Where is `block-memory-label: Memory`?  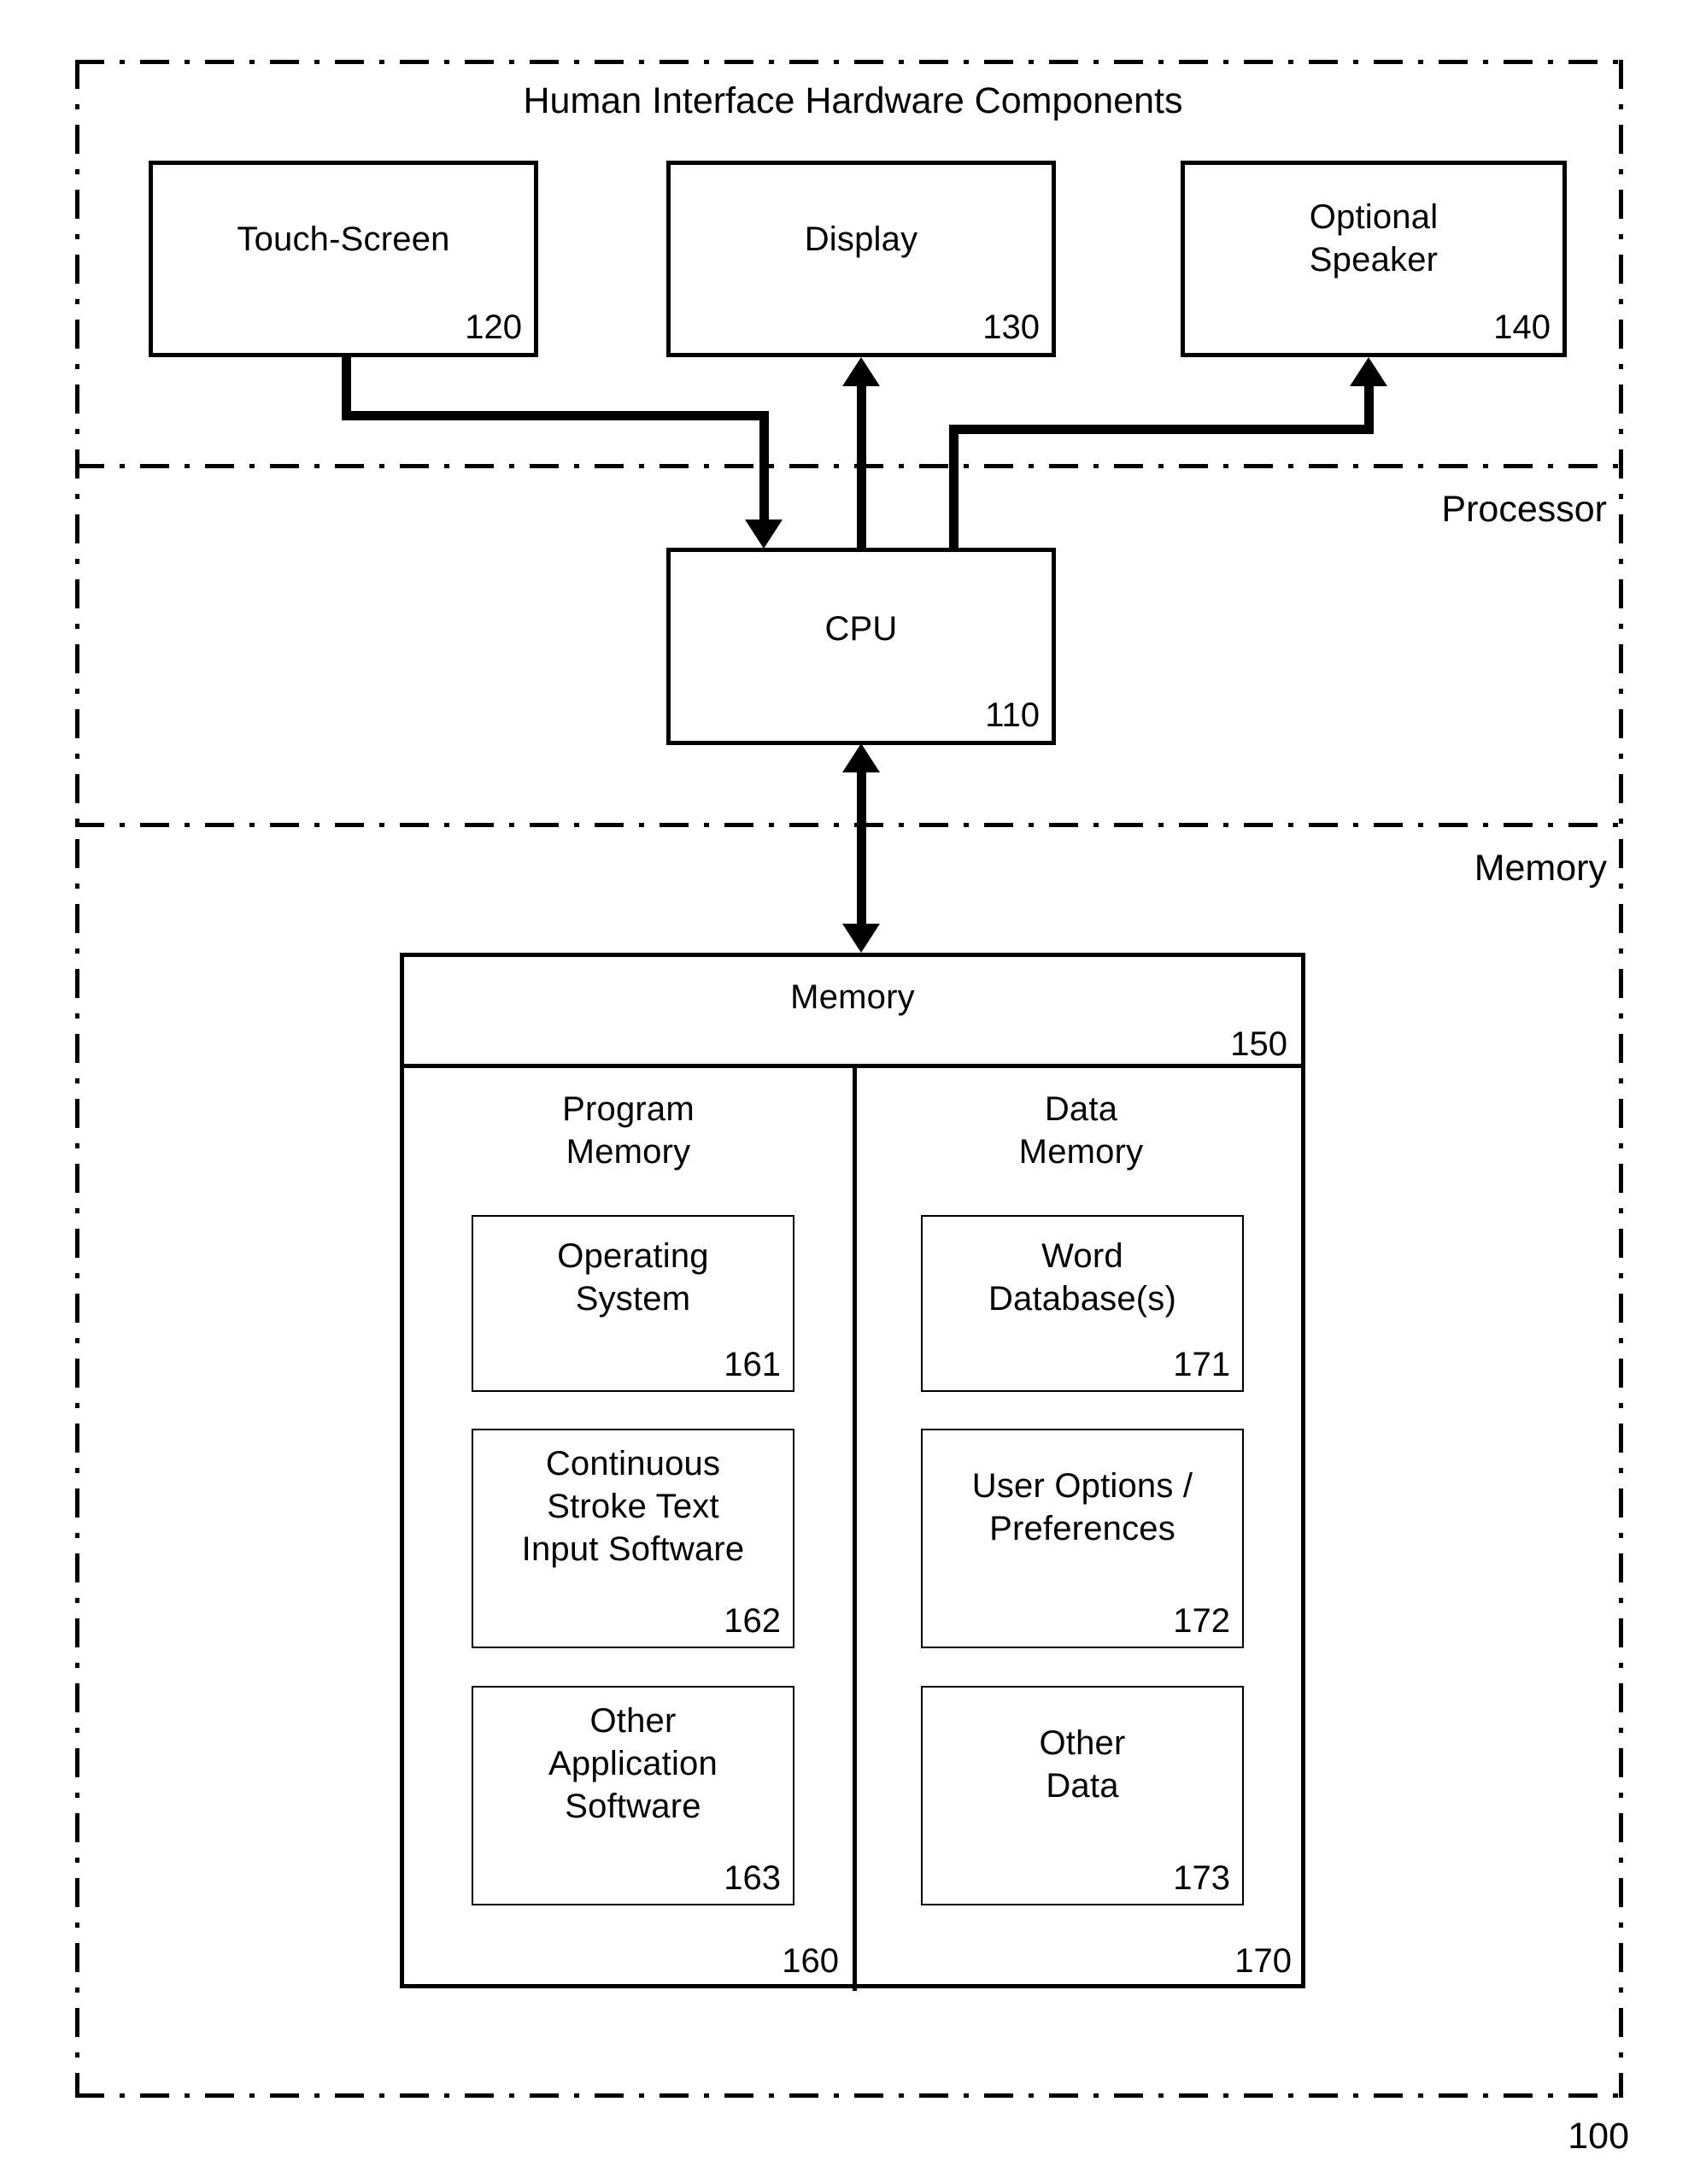
block-memory-label: Memory is located at coordinates (852, 997).